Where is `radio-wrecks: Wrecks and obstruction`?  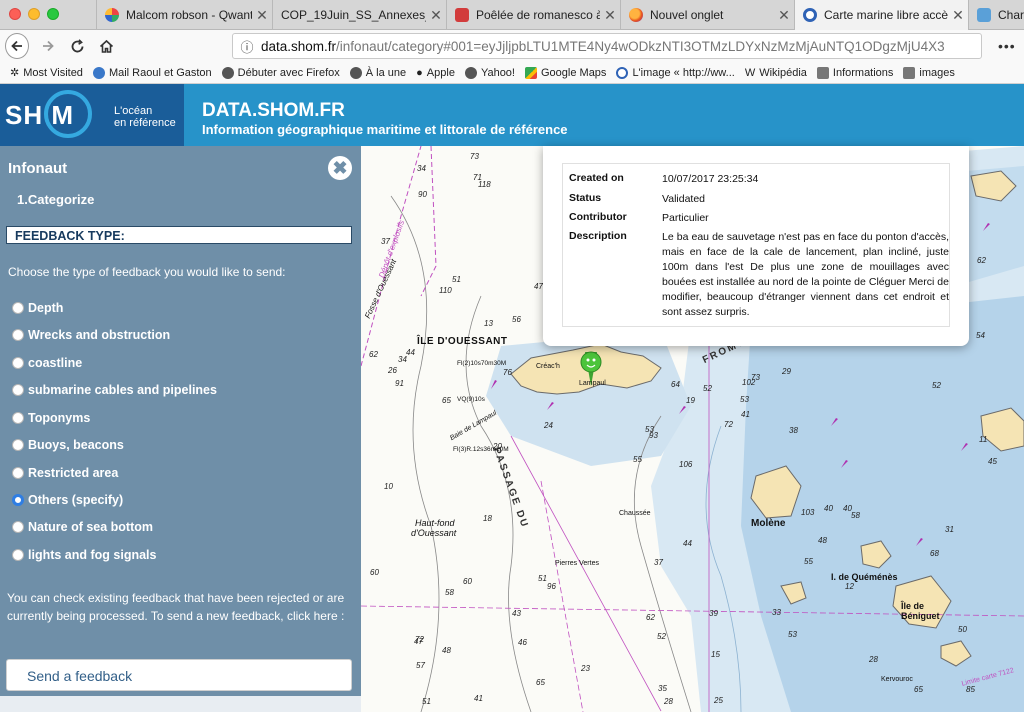 radio-wrecks: Wrecks and obstruction is located at coordinates (91, 335).